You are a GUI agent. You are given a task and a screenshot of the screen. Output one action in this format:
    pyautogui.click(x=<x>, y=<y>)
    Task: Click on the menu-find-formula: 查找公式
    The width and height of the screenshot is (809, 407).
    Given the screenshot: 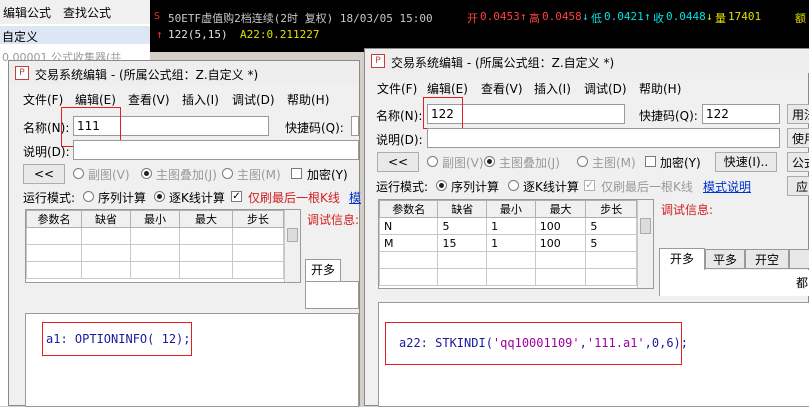 What is the action you would take?
    pyautogui.click(x=87, y=12)
    